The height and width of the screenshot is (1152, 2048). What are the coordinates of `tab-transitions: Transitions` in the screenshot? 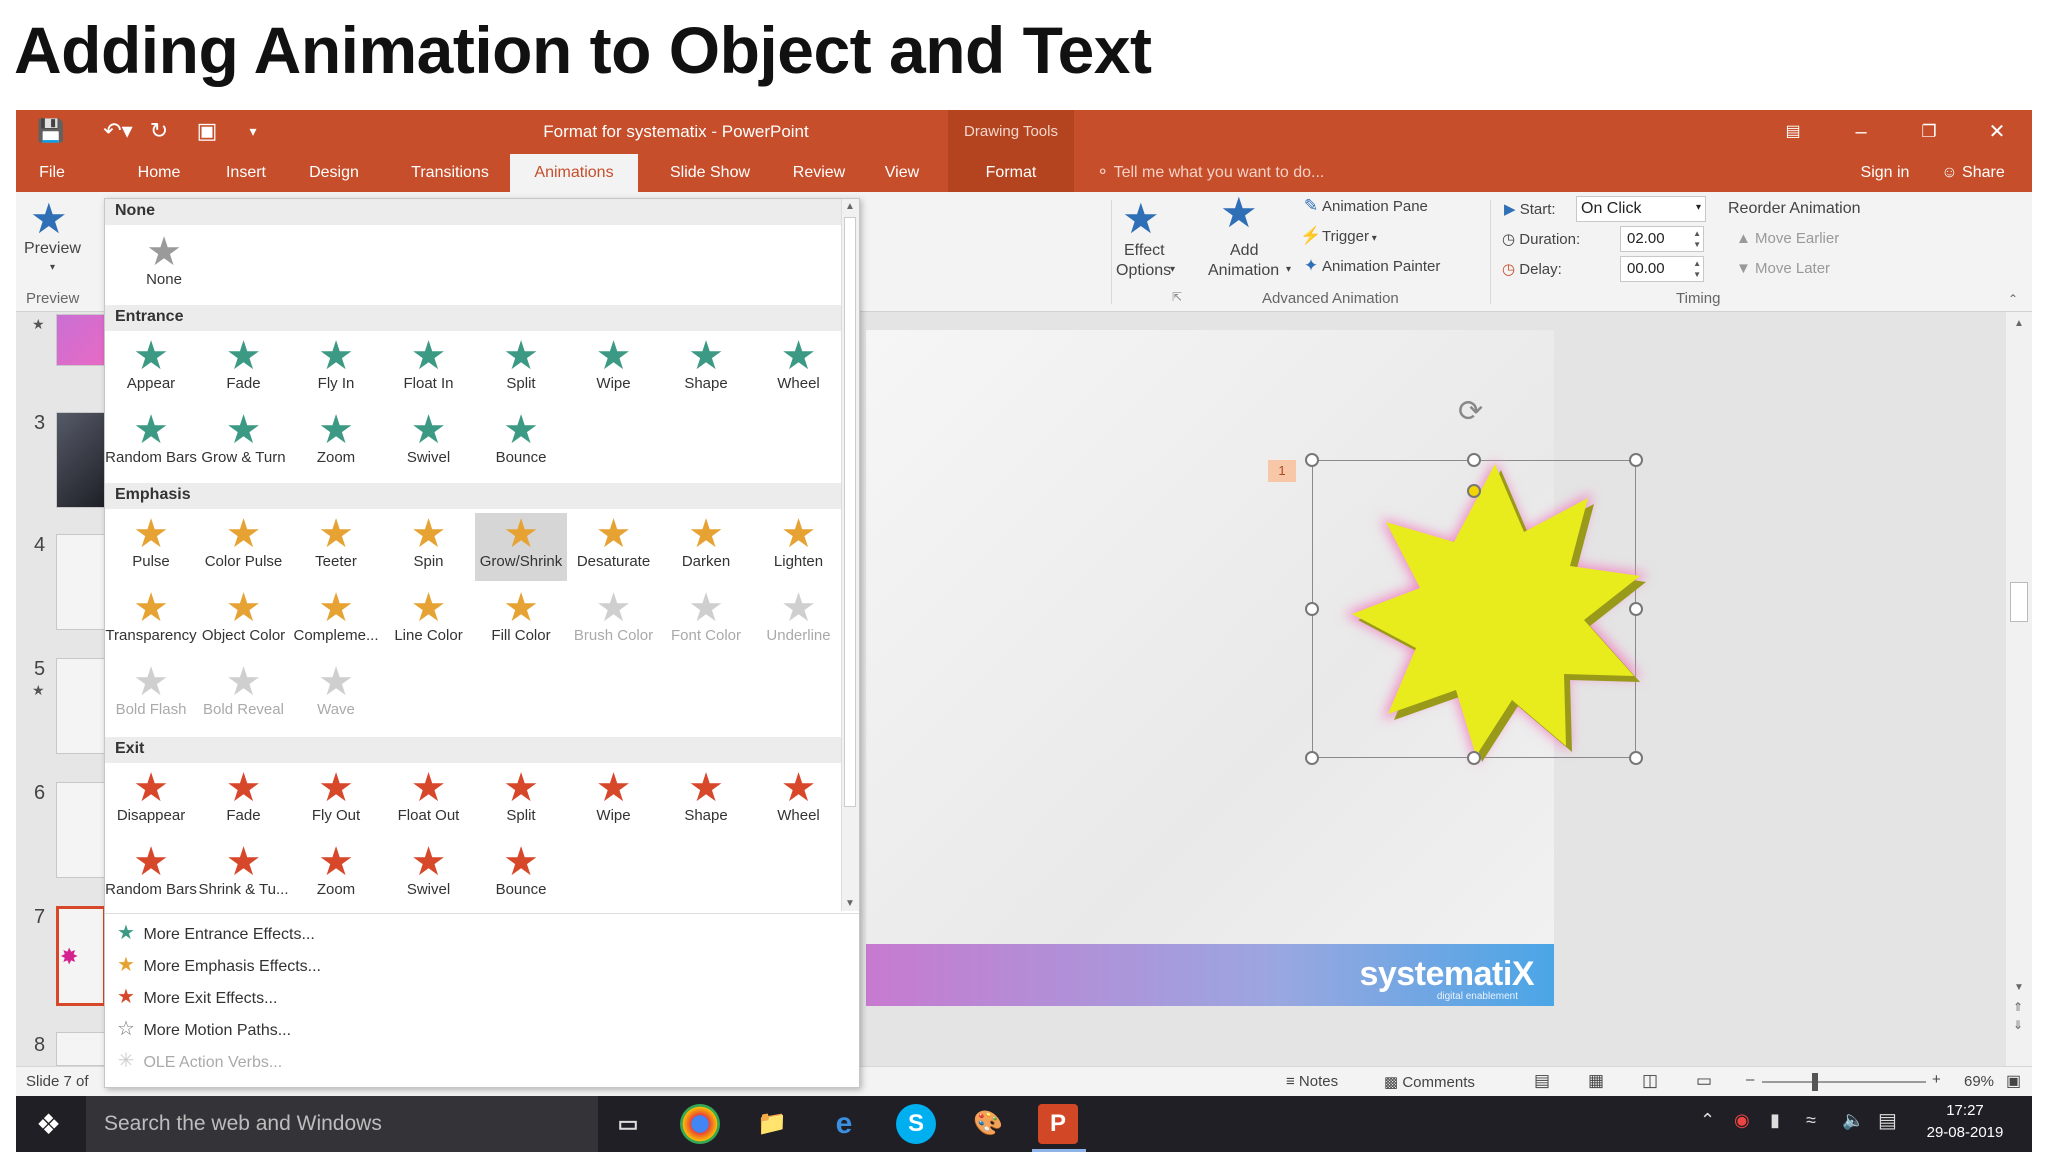 It's located at (450, 173).